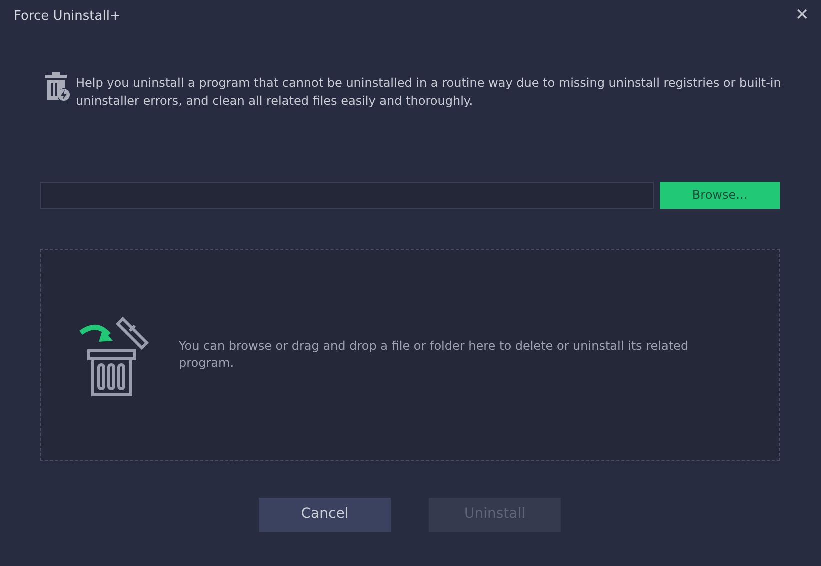  I want to click on trash-drop-icon, so click(115, 356).